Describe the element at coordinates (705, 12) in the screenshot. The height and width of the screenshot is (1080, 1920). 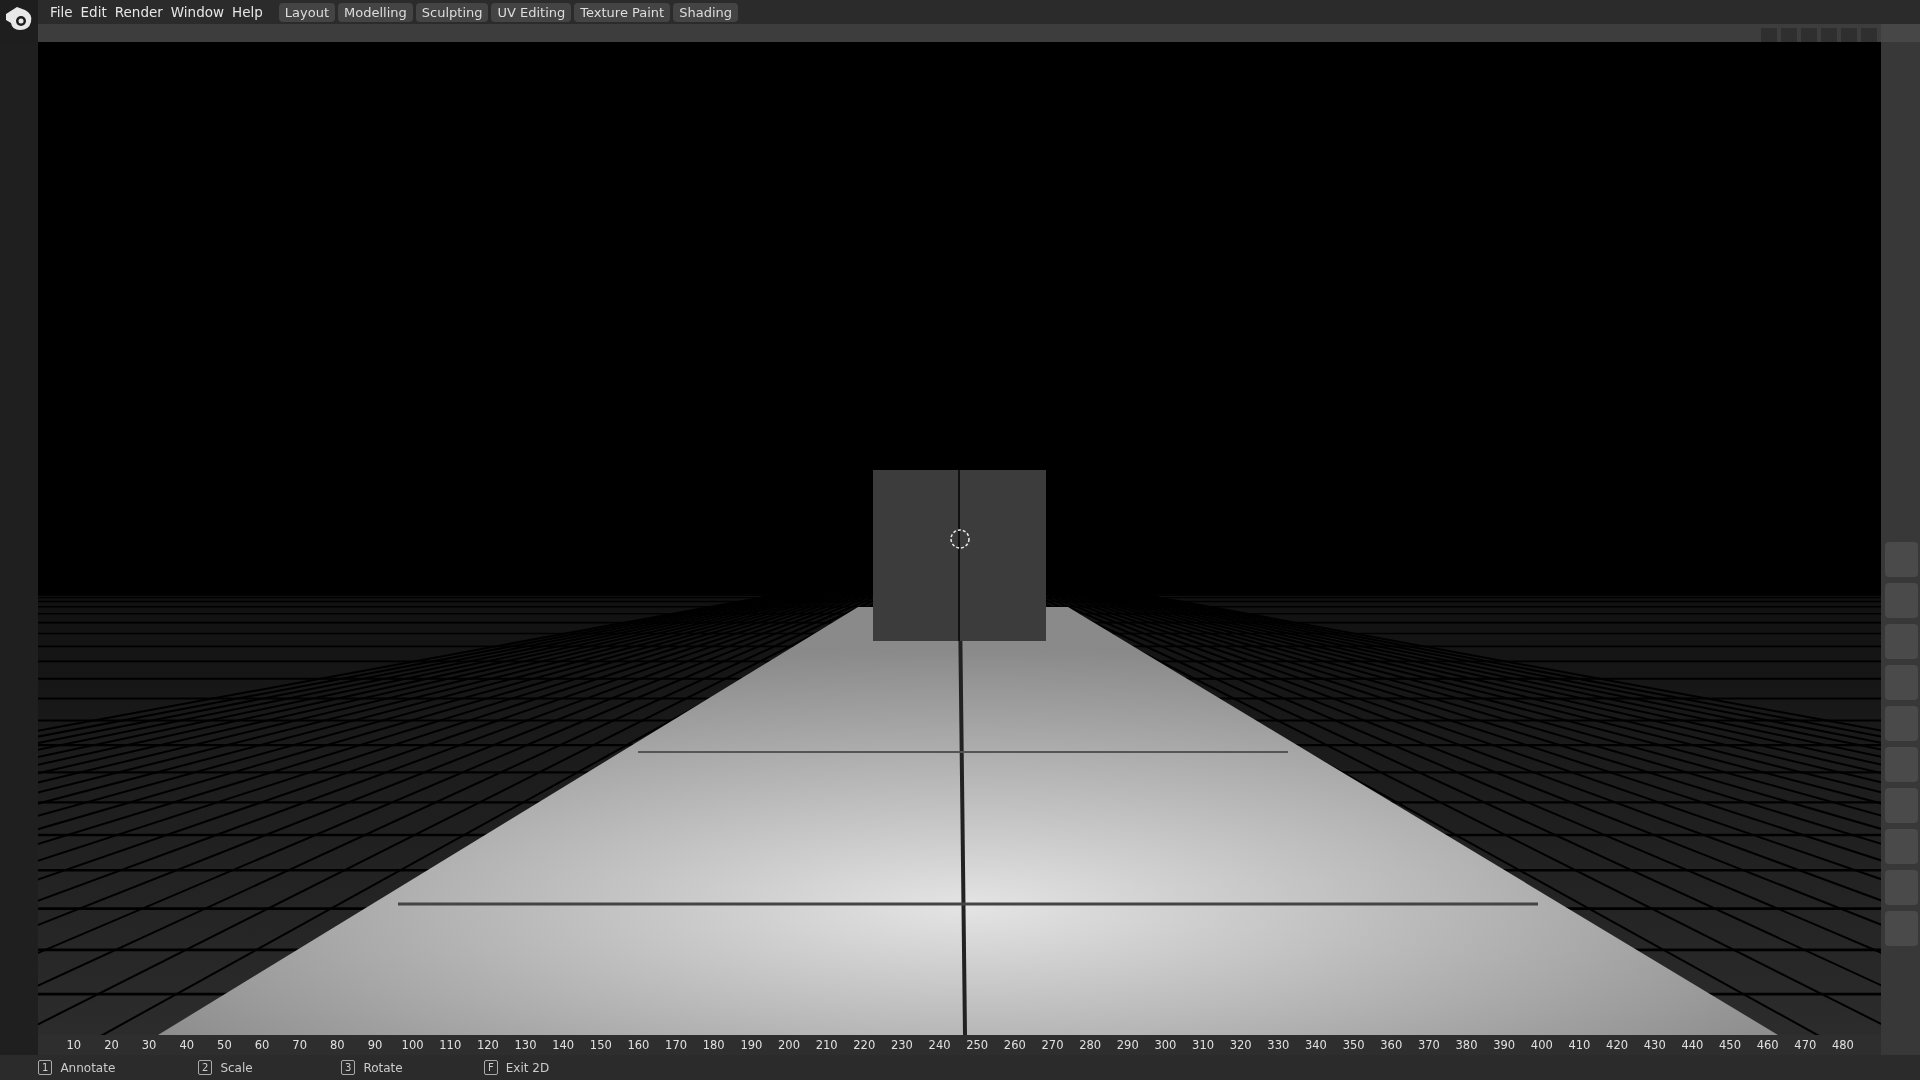
I see `workspace-tab: Shading` at that location.